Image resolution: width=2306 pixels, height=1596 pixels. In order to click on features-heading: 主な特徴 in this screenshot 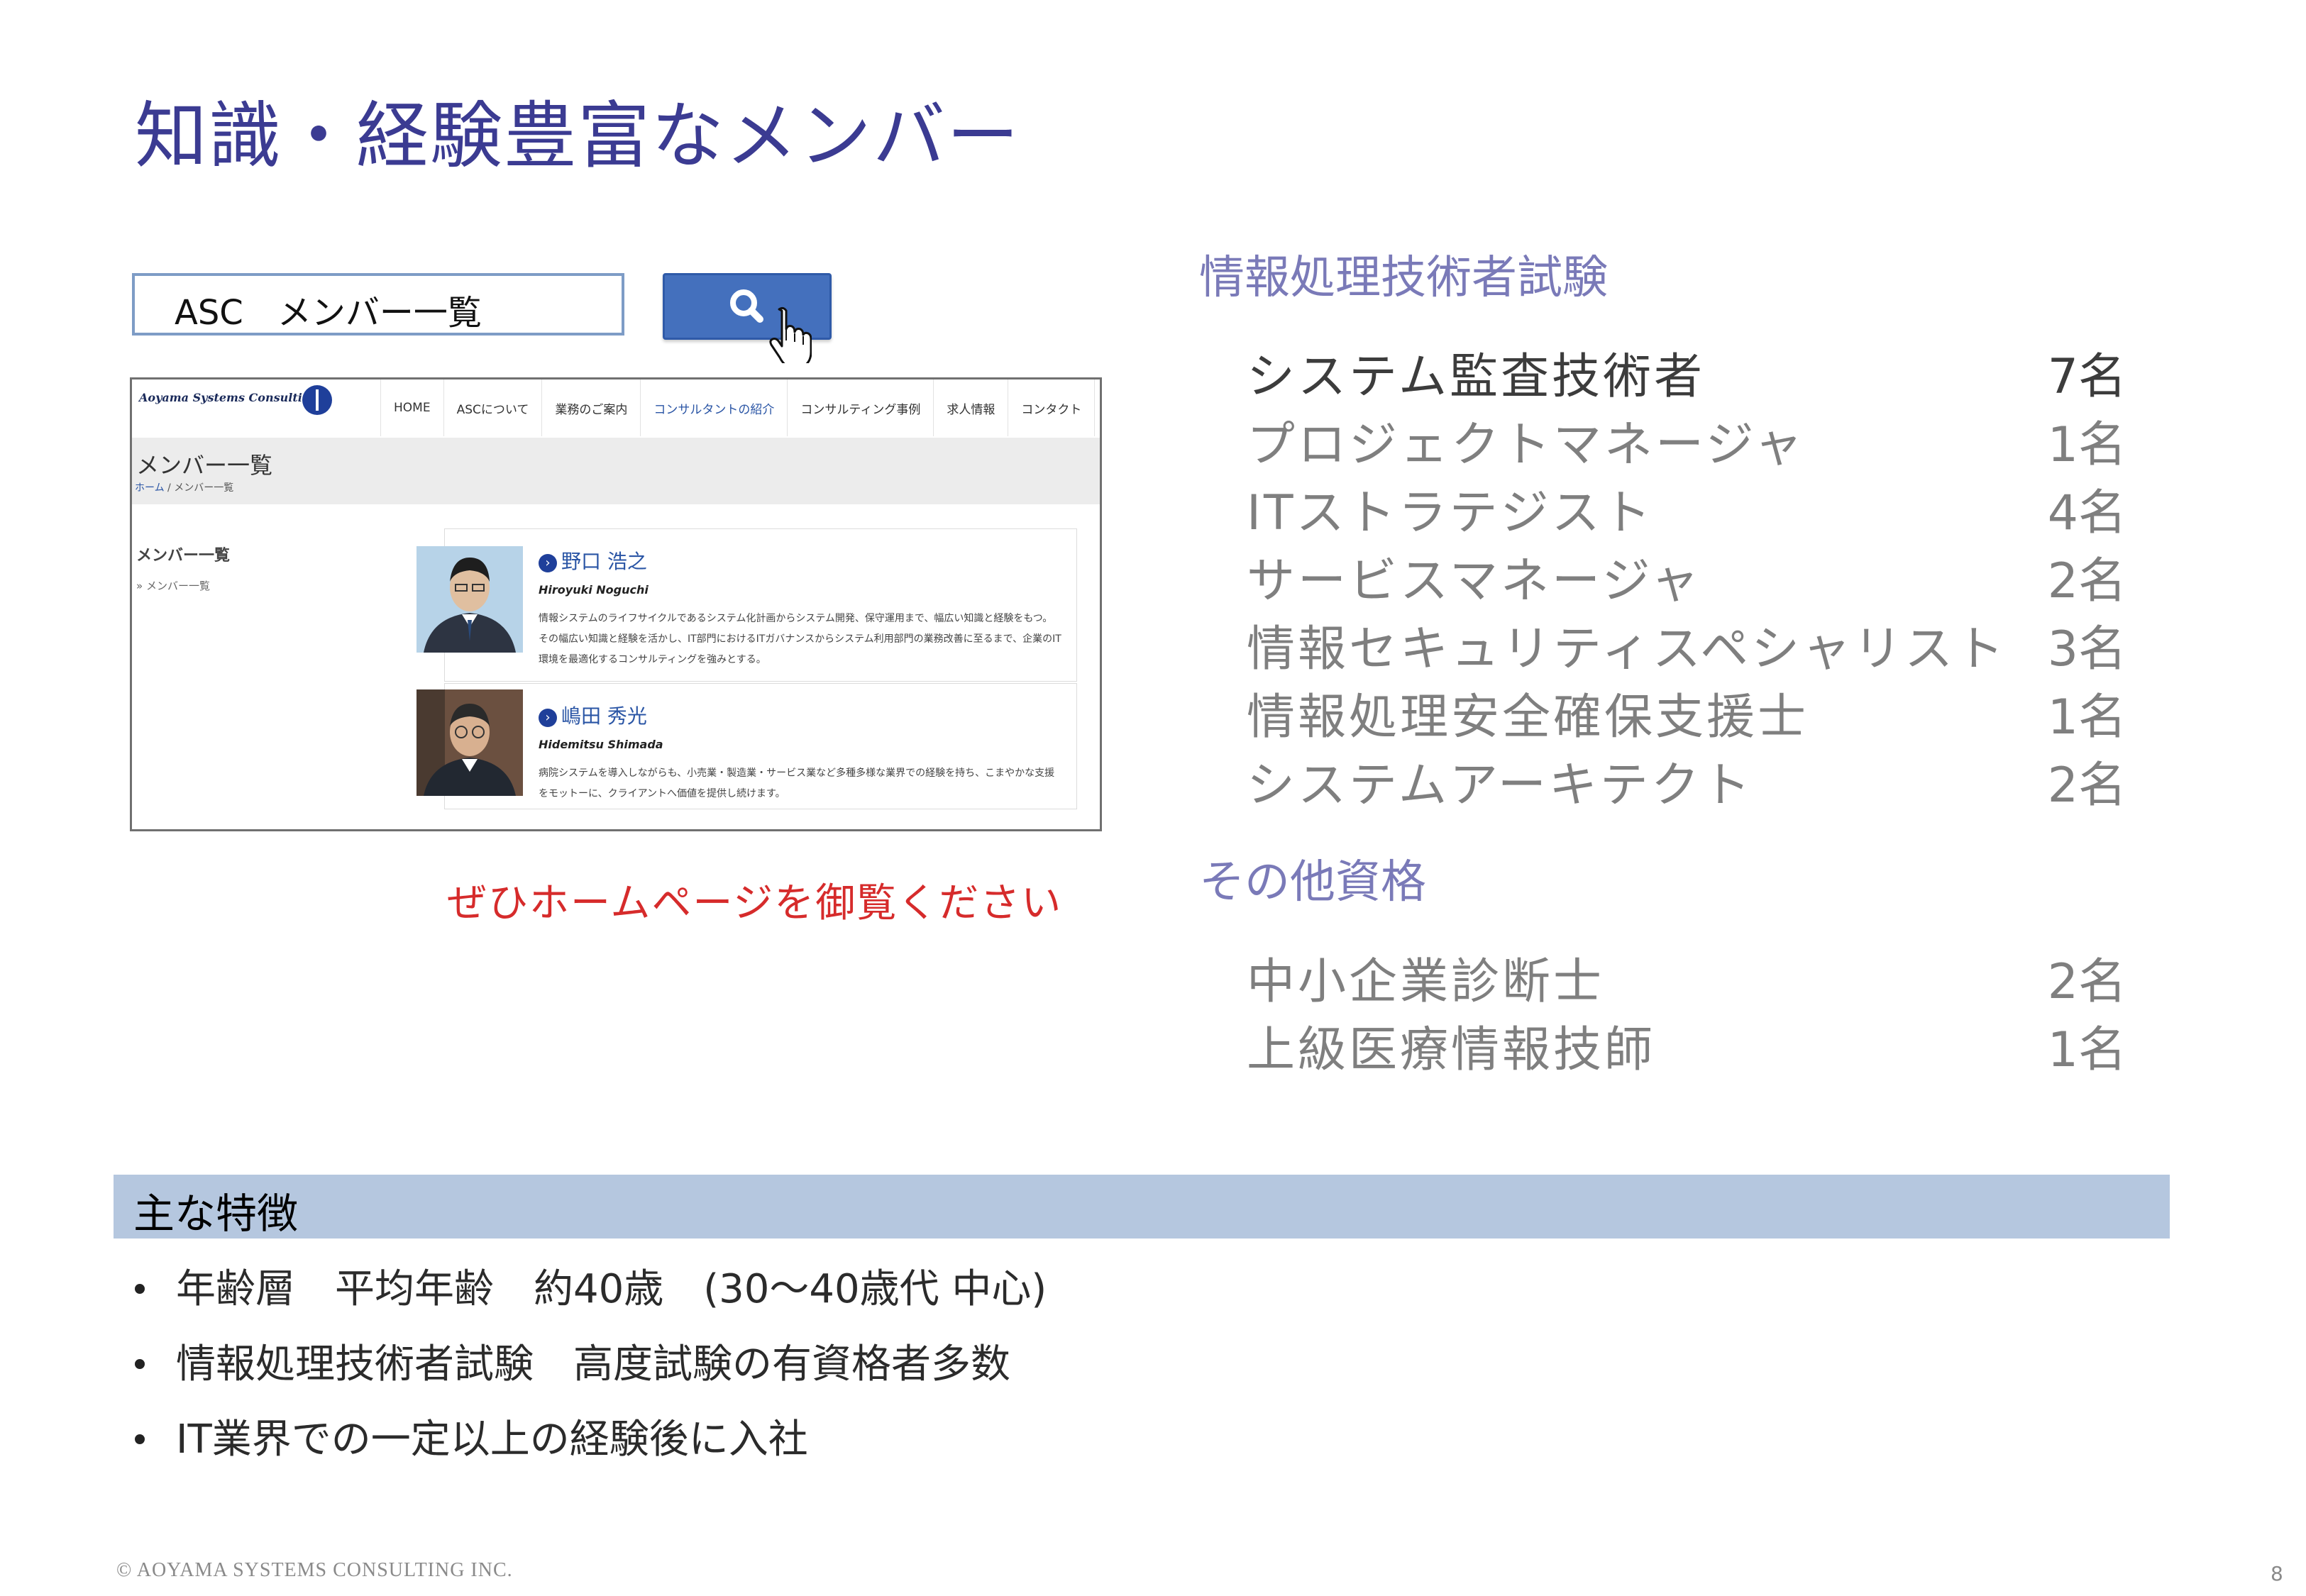, I will do `click(216, 1214)`.